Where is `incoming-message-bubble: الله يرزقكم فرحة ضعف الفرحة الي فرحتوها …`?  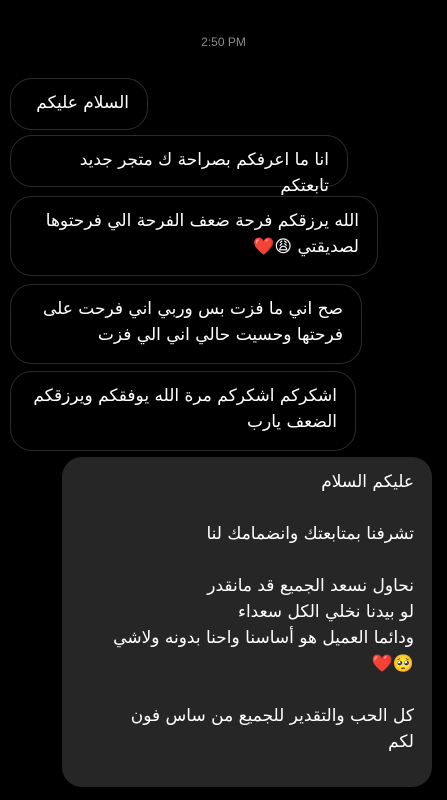
incoming-message-bubble: الله يرزقكم فرحة ضعف الفرحة الي فرحتوها … is located at coordinates (194, 236).